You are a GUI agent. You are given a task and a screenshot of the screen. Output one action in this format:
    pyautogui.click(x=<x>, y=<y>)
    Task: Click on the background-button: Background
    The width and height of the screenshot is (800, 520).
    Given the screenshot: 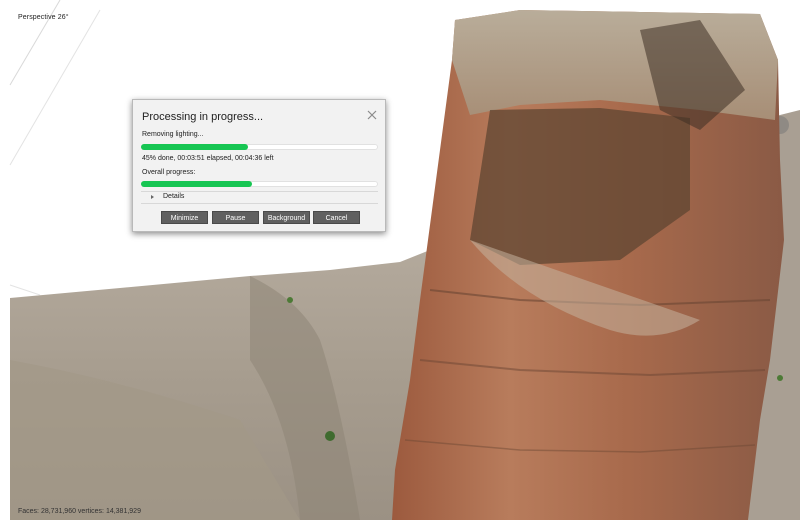 What is the action you would take?
    pyautogui.click(x=286, y=217)
    